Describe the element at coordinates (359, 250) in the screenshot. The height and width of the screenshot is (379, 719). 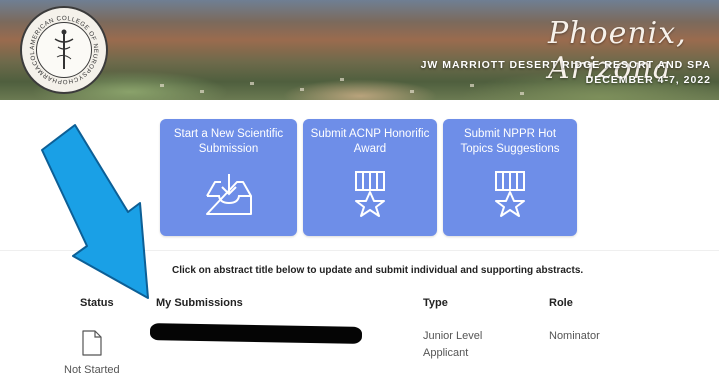
I see `section-divider` at that location.